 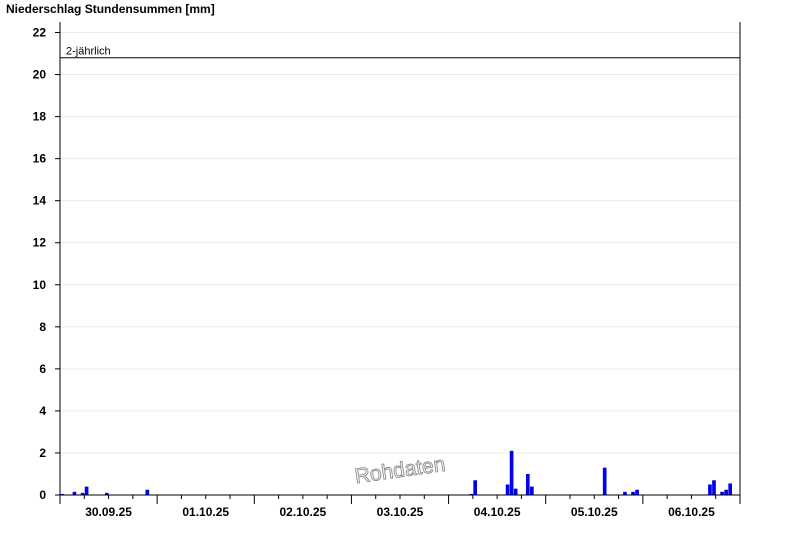 What do you see at coordinates (40, 201) in the screenshot?
I see `y-tick-label: 14` at bounding box center [40, 201].